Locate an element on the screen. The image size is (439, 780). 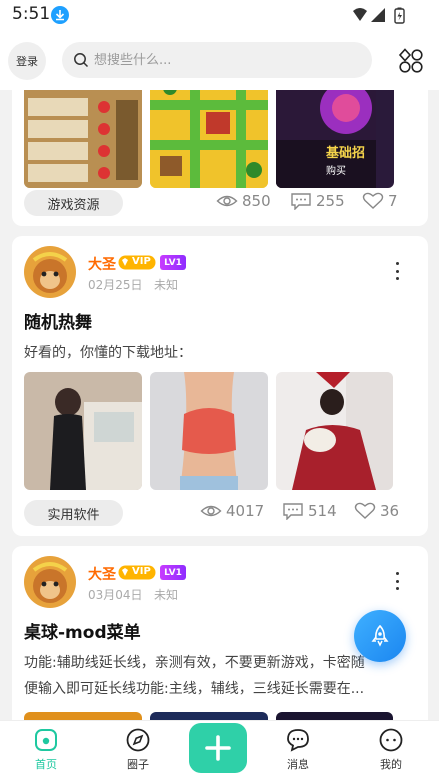
post-title: 随机热舞 is located at coordinates (58, 320).